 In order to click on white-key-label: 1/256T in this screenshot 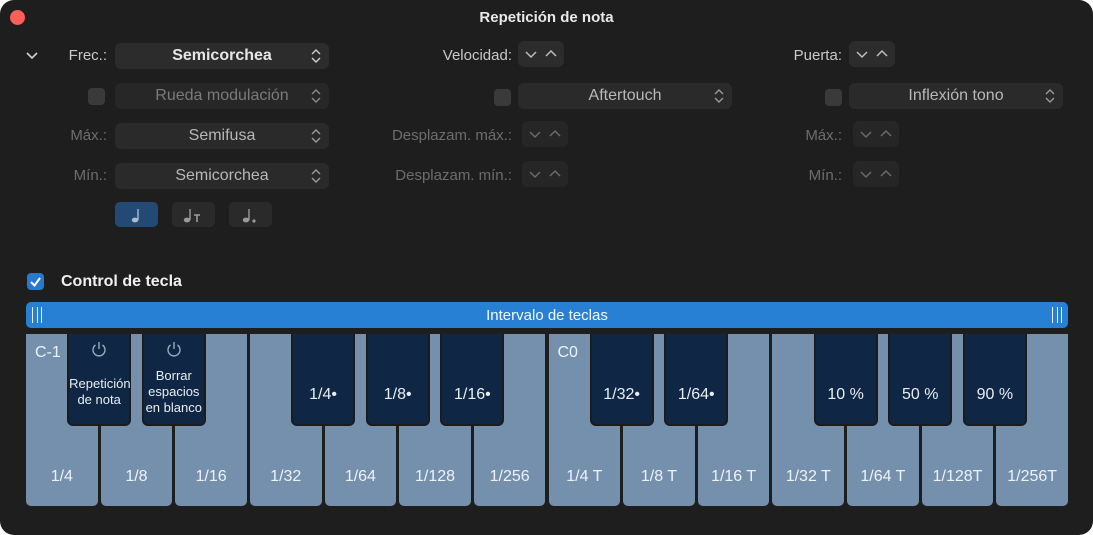, I will do `click(1032, 476)`.